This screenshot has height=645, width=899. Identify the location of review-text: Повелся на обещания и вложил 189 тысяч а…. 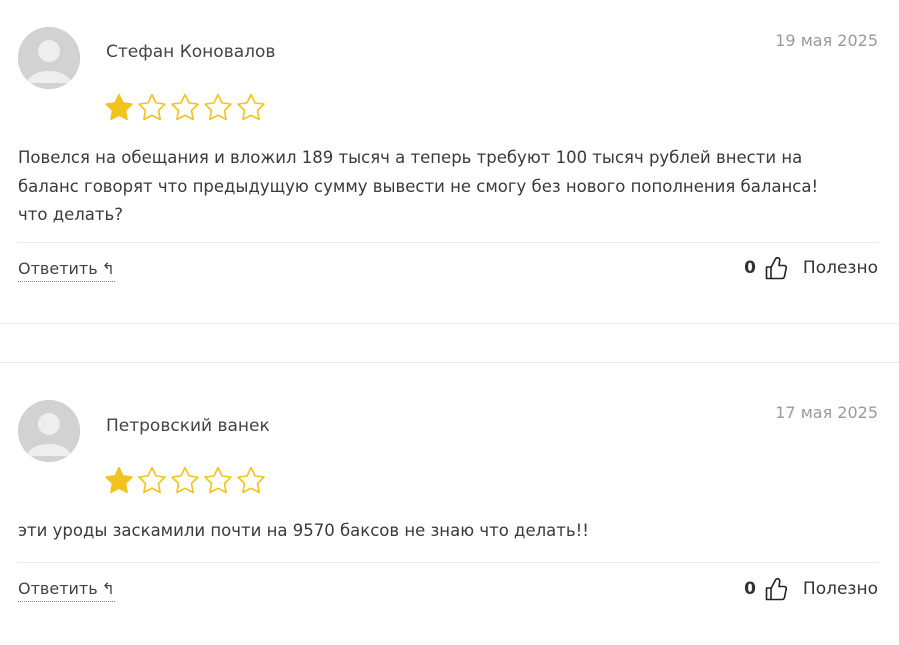
(449, 187).